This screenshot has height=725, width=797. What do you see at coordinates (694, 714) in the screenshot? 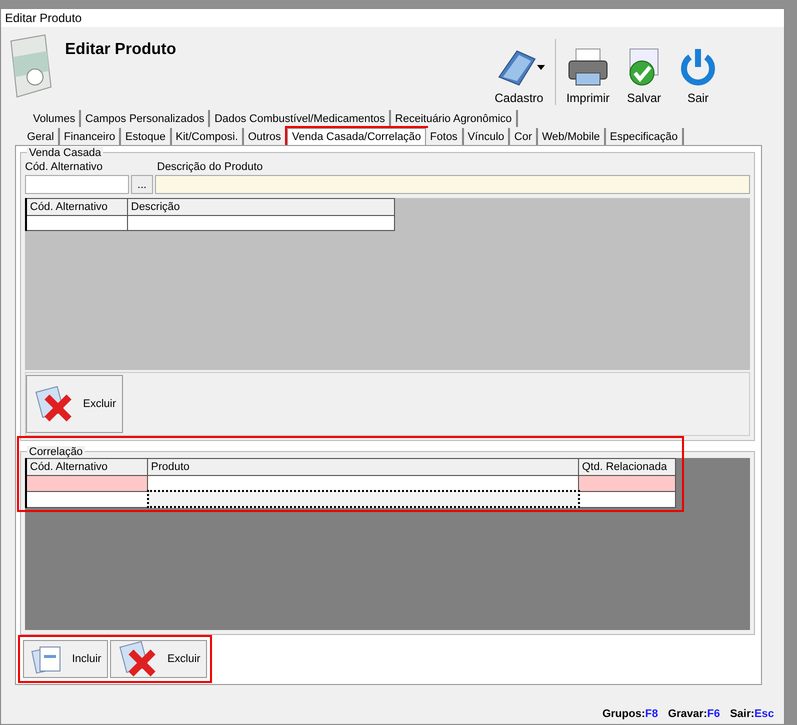
I see `shortcut-hint: Gravar:F6` at bounding box center [694, 714].